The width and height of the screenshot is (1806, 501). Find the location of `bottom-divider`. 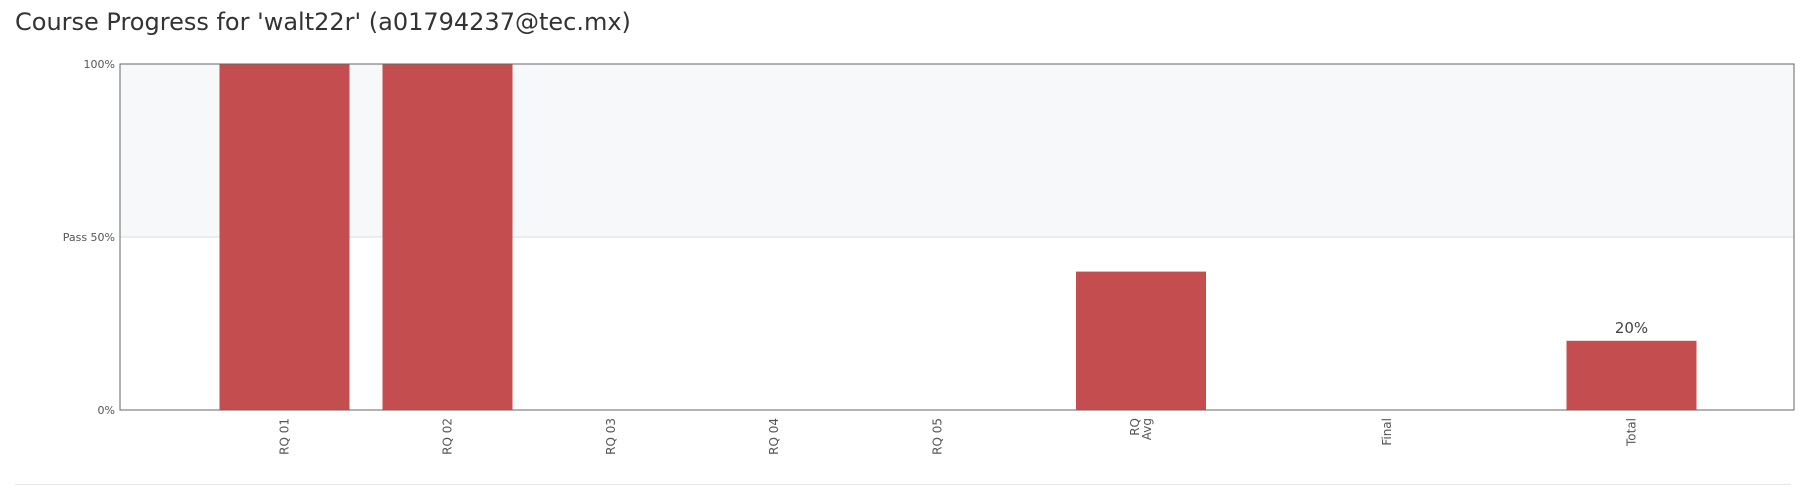

bottom-divider is located at coordinates (903, 484).